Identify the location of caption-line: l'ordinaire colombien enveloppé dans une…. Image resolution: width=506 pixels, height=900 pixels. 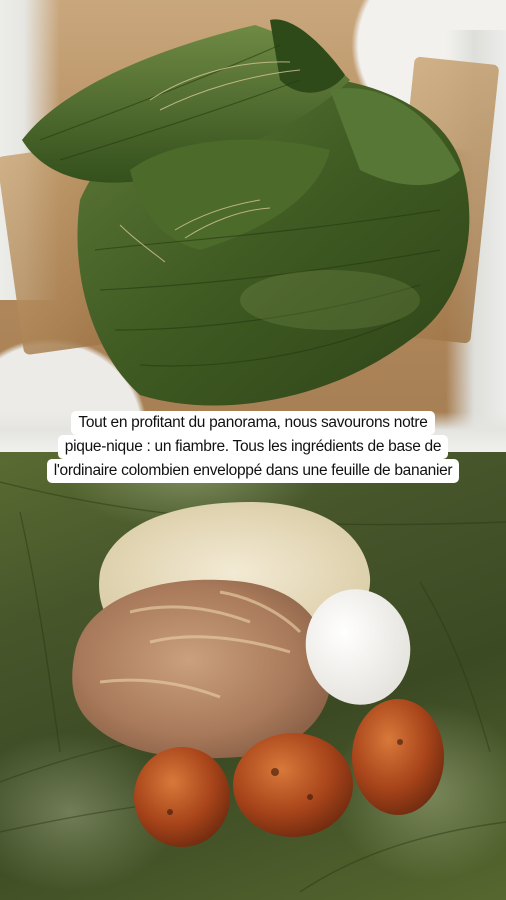
(253, 471).